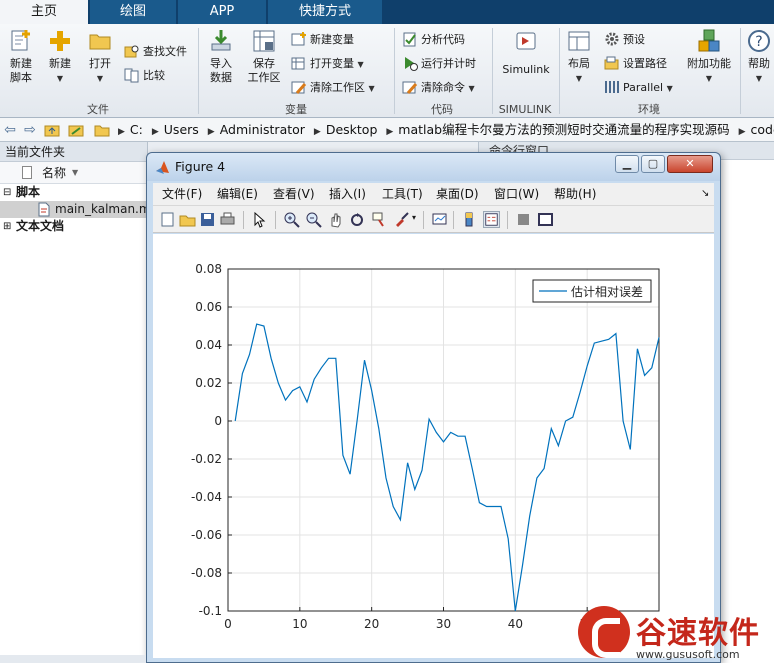  Describe the element at coordinates (182, 194) in the screenshot. I see `menu-file: 文件(F)` at that location.